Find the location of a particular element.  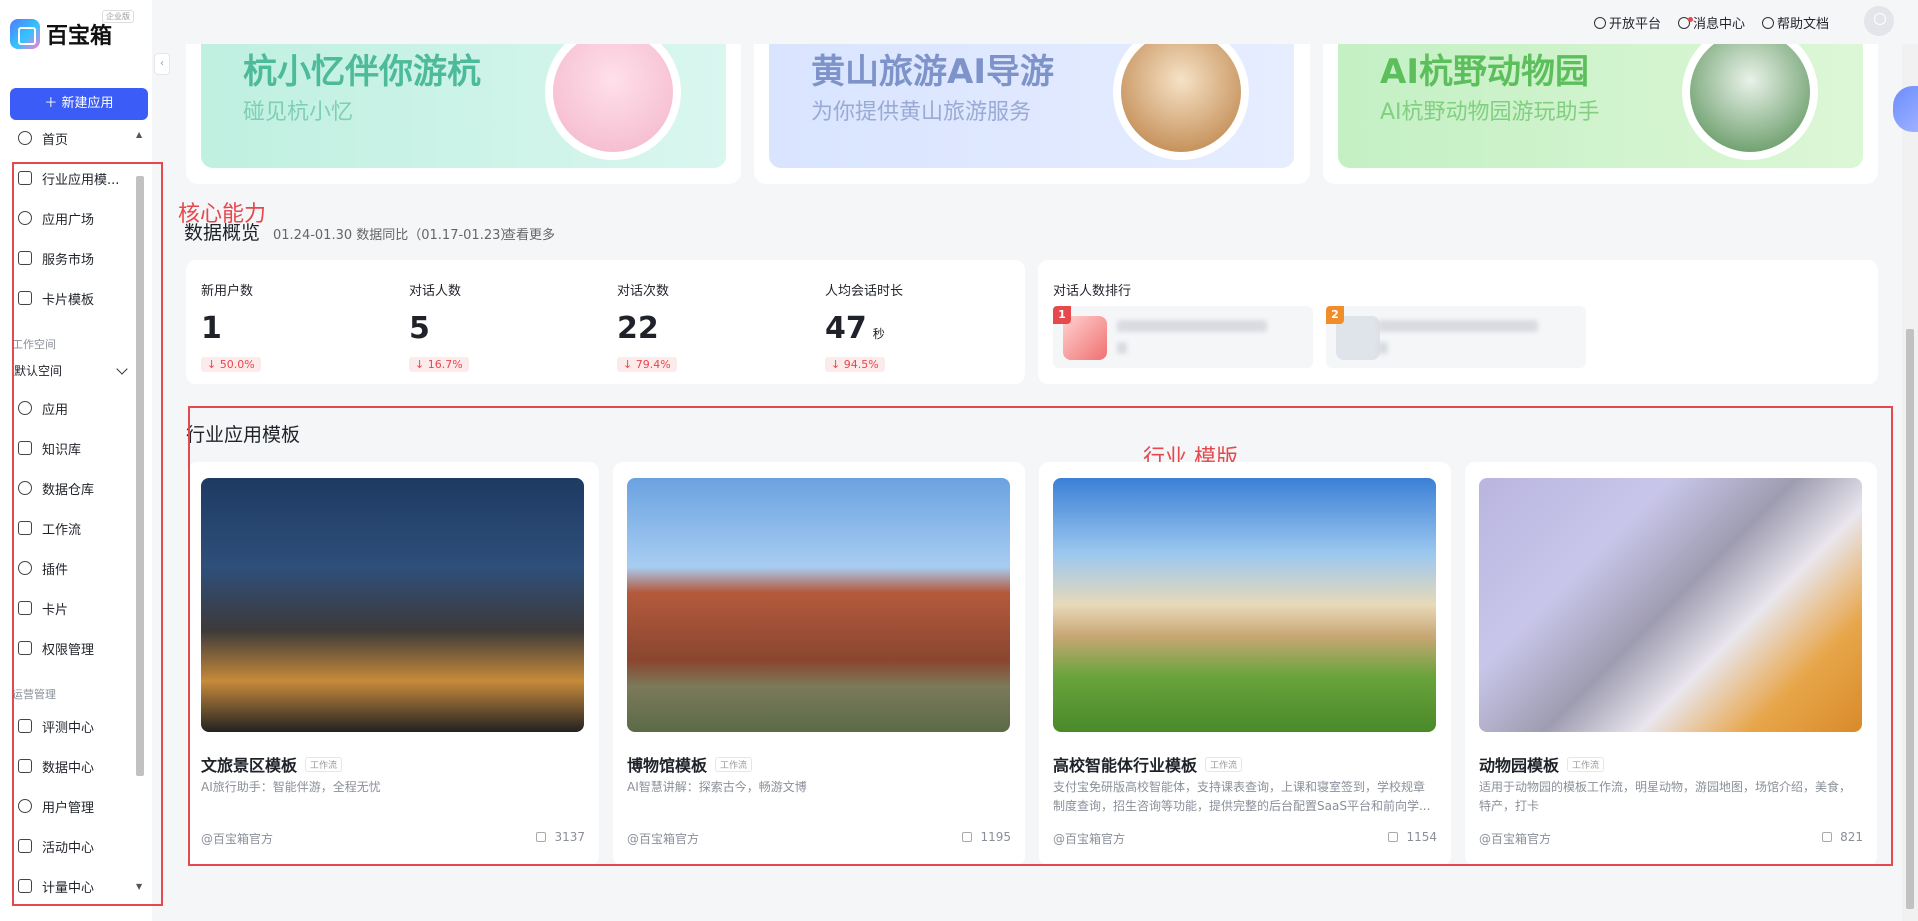

stat-change-badge: ↓ 94.5% is located at coordinates (855, 364).